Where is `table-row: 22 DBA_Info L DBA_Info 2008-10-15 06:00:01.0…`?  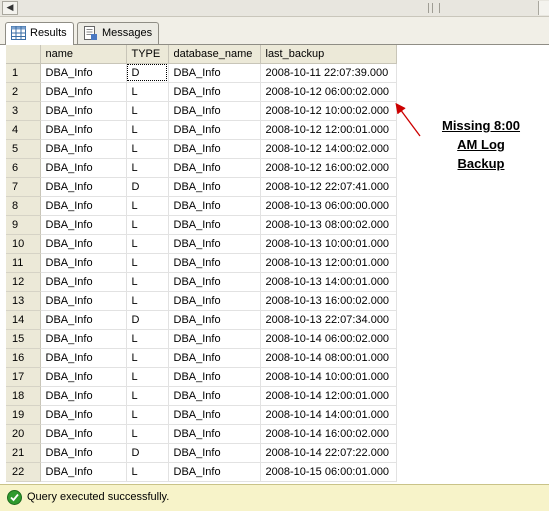
table-row: 22 DBA_Info L DBA_Info 2008-10-15 06:00:01.0… is located at coordinates (201, 472).